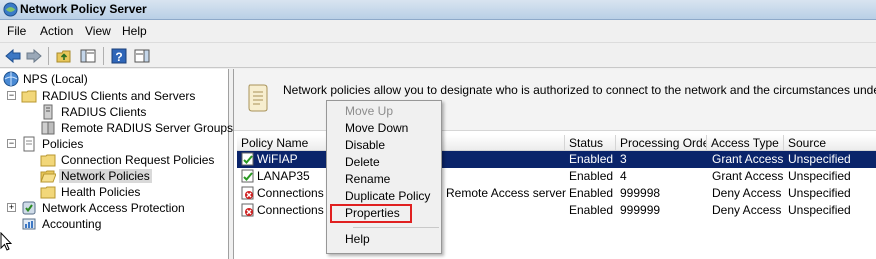  I want to click on menu-bar: File Action View Help, so click(438, 31).